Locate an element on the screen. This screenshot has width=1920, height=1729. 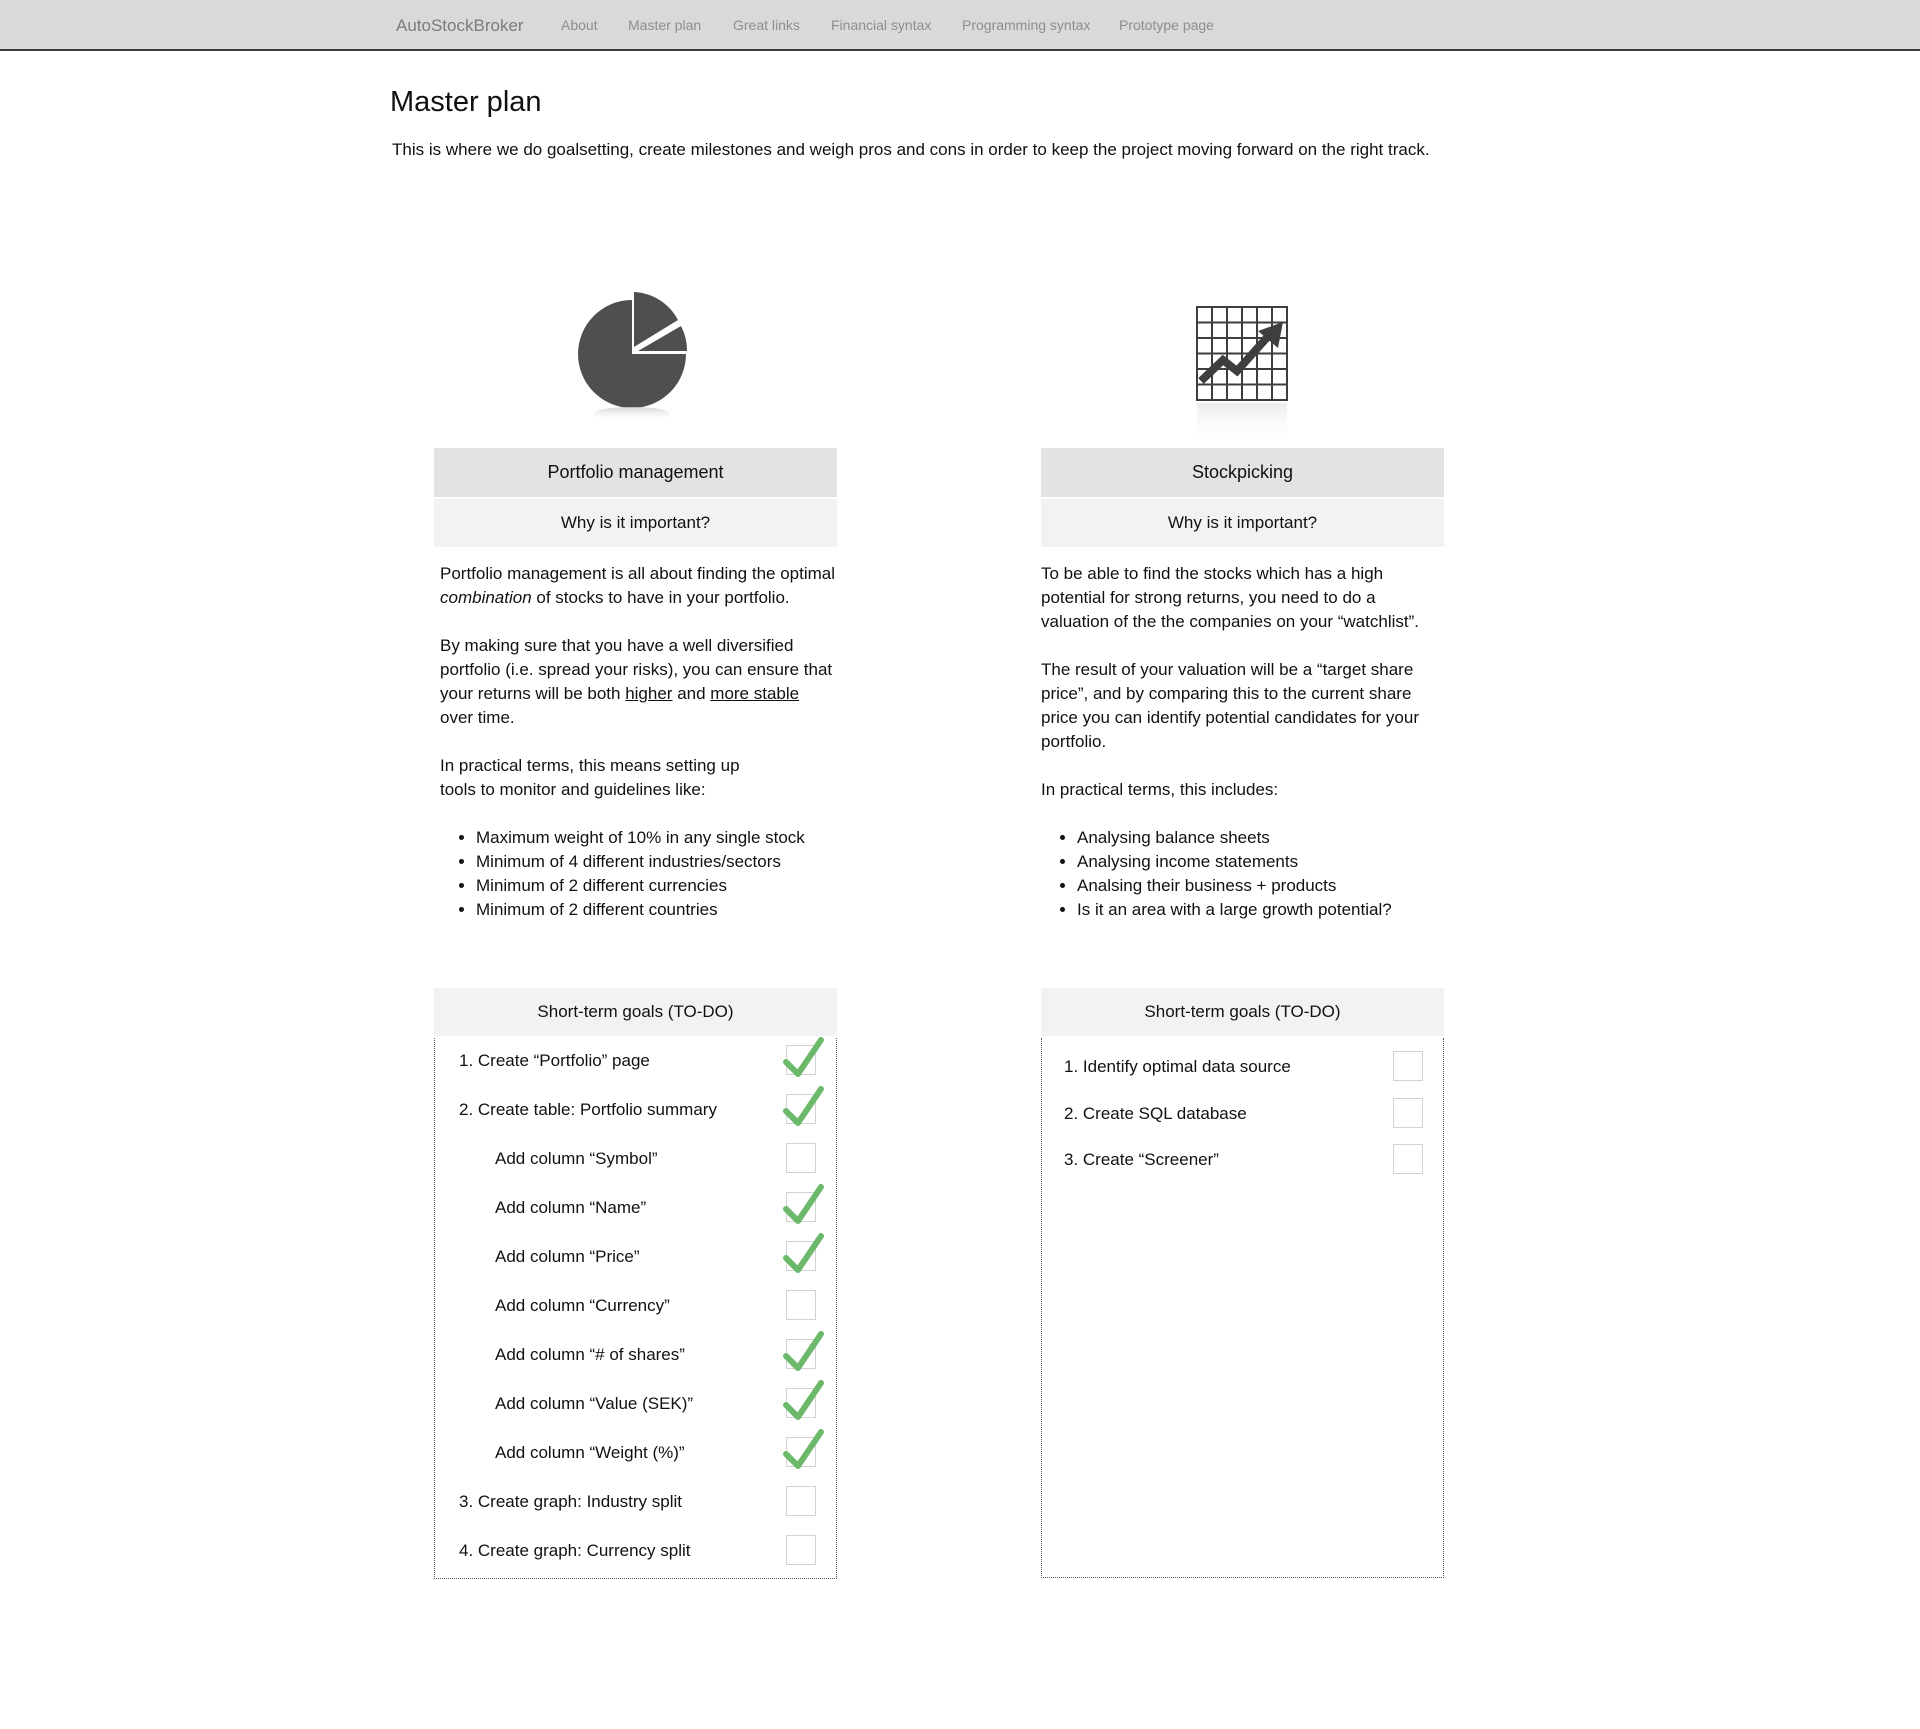
todo-item: Add column “Name” is located at coordinates (635, 1206).